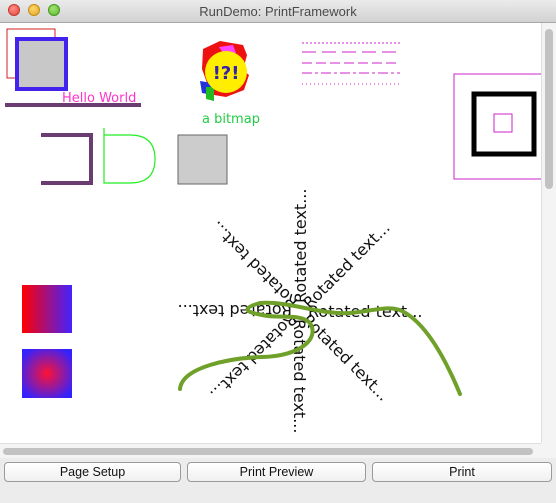 The height and width of the screenshot is (503, 556). What do you see at coordinates (351, 63) in the screenshot?
I see `dash-pattern-lines` at bounding box center [351, 63].